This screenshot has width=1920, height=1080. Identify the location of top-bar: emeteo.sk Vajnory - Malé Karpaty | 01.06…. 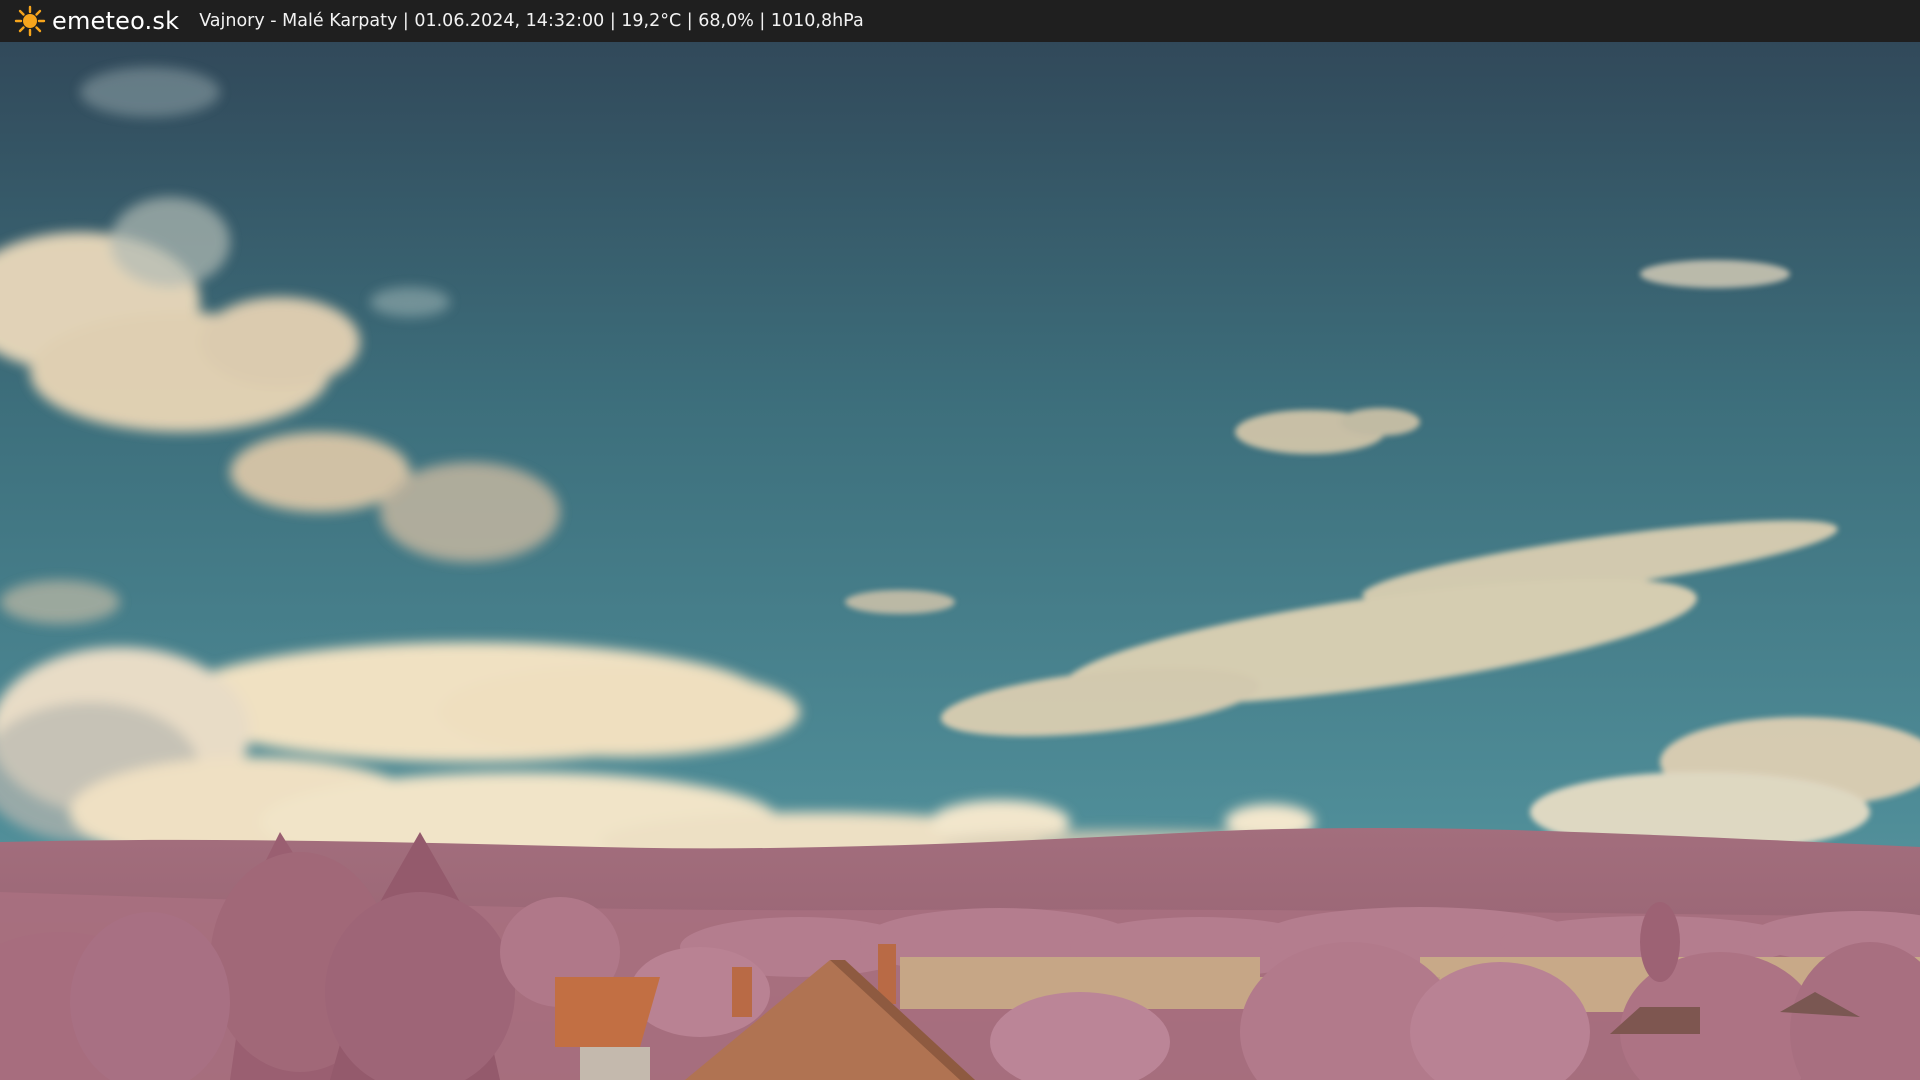
(960, 21).